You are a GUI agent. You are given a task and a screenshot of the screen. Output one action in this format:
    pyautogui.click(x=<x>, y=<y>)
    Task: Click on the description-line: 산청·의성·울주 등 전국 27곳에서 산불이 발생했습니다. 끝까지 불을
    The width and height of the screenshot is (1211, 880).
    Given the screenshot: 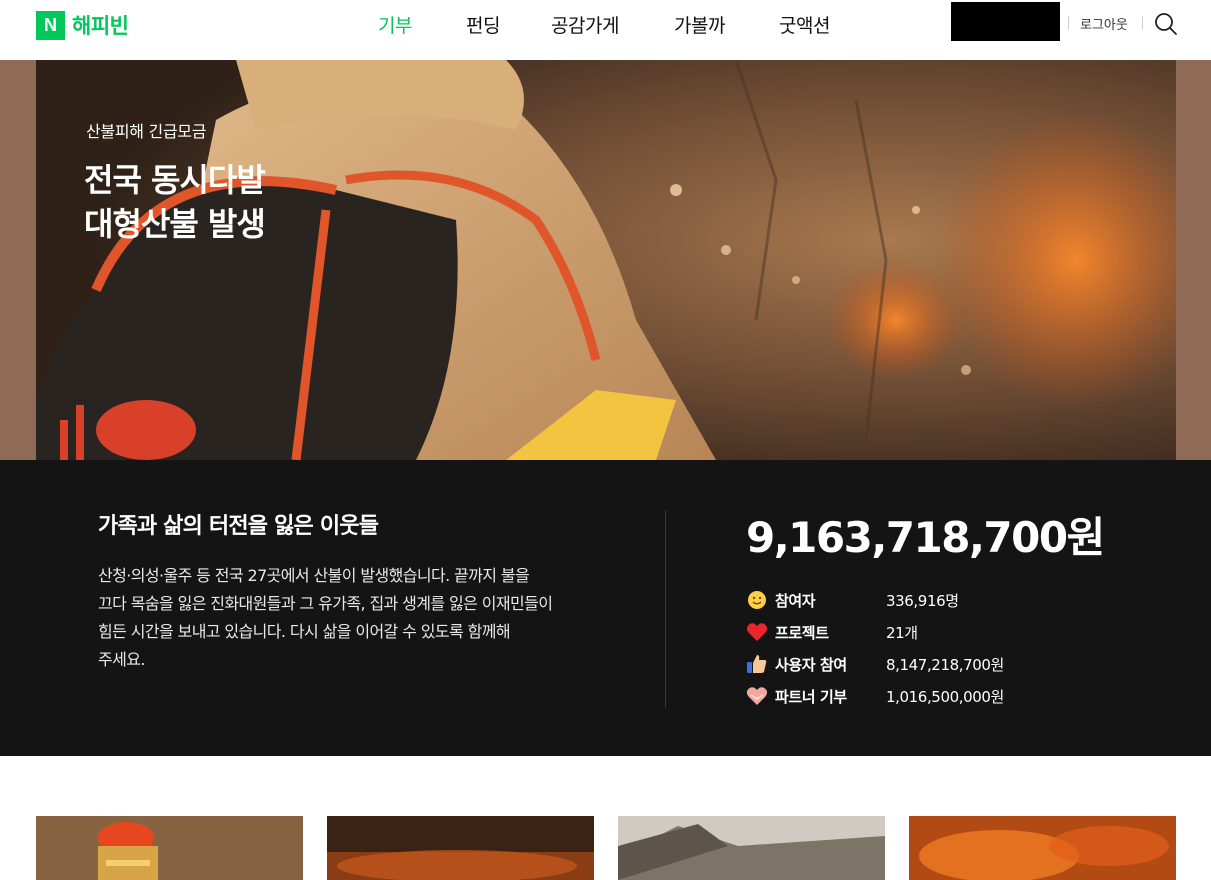 What is the action you would take?
    pyautogui.click(x=314, y=575)
    